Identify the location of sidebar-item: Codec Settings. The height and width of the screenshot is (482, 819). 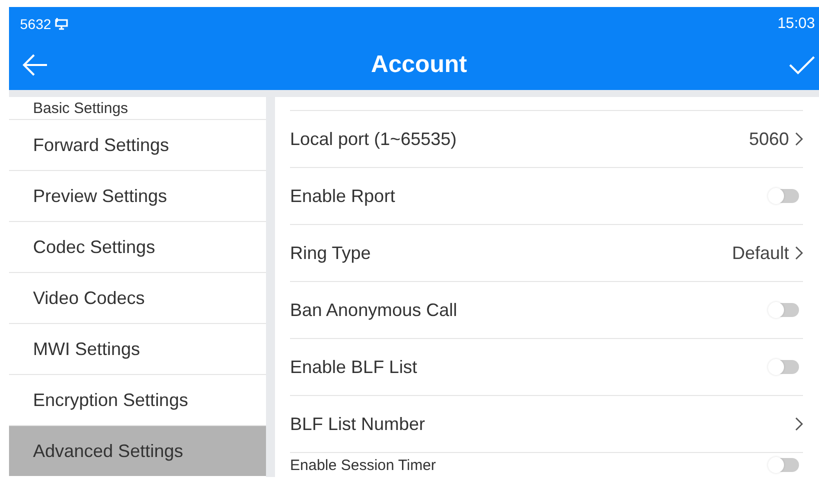
(137, 246).